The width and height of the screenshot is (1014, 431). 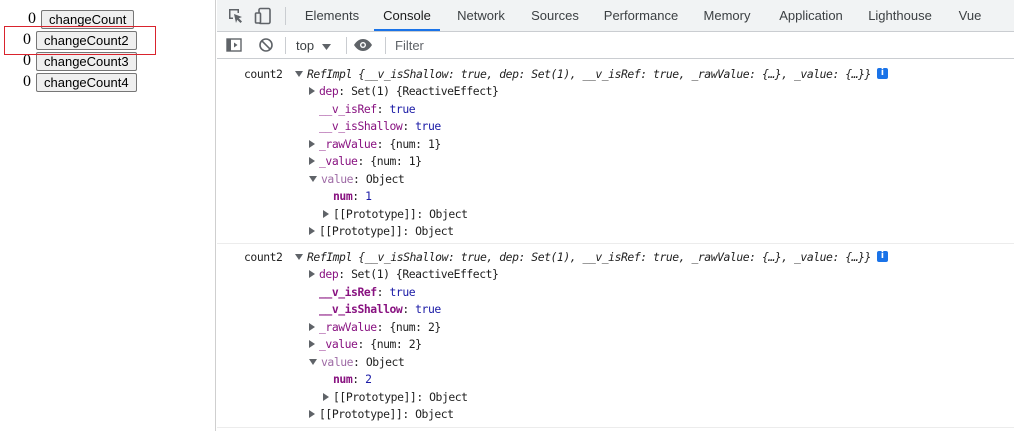 I want to click on prop-value-internal: _value: {num: 1}, so click(x=365, y=161).